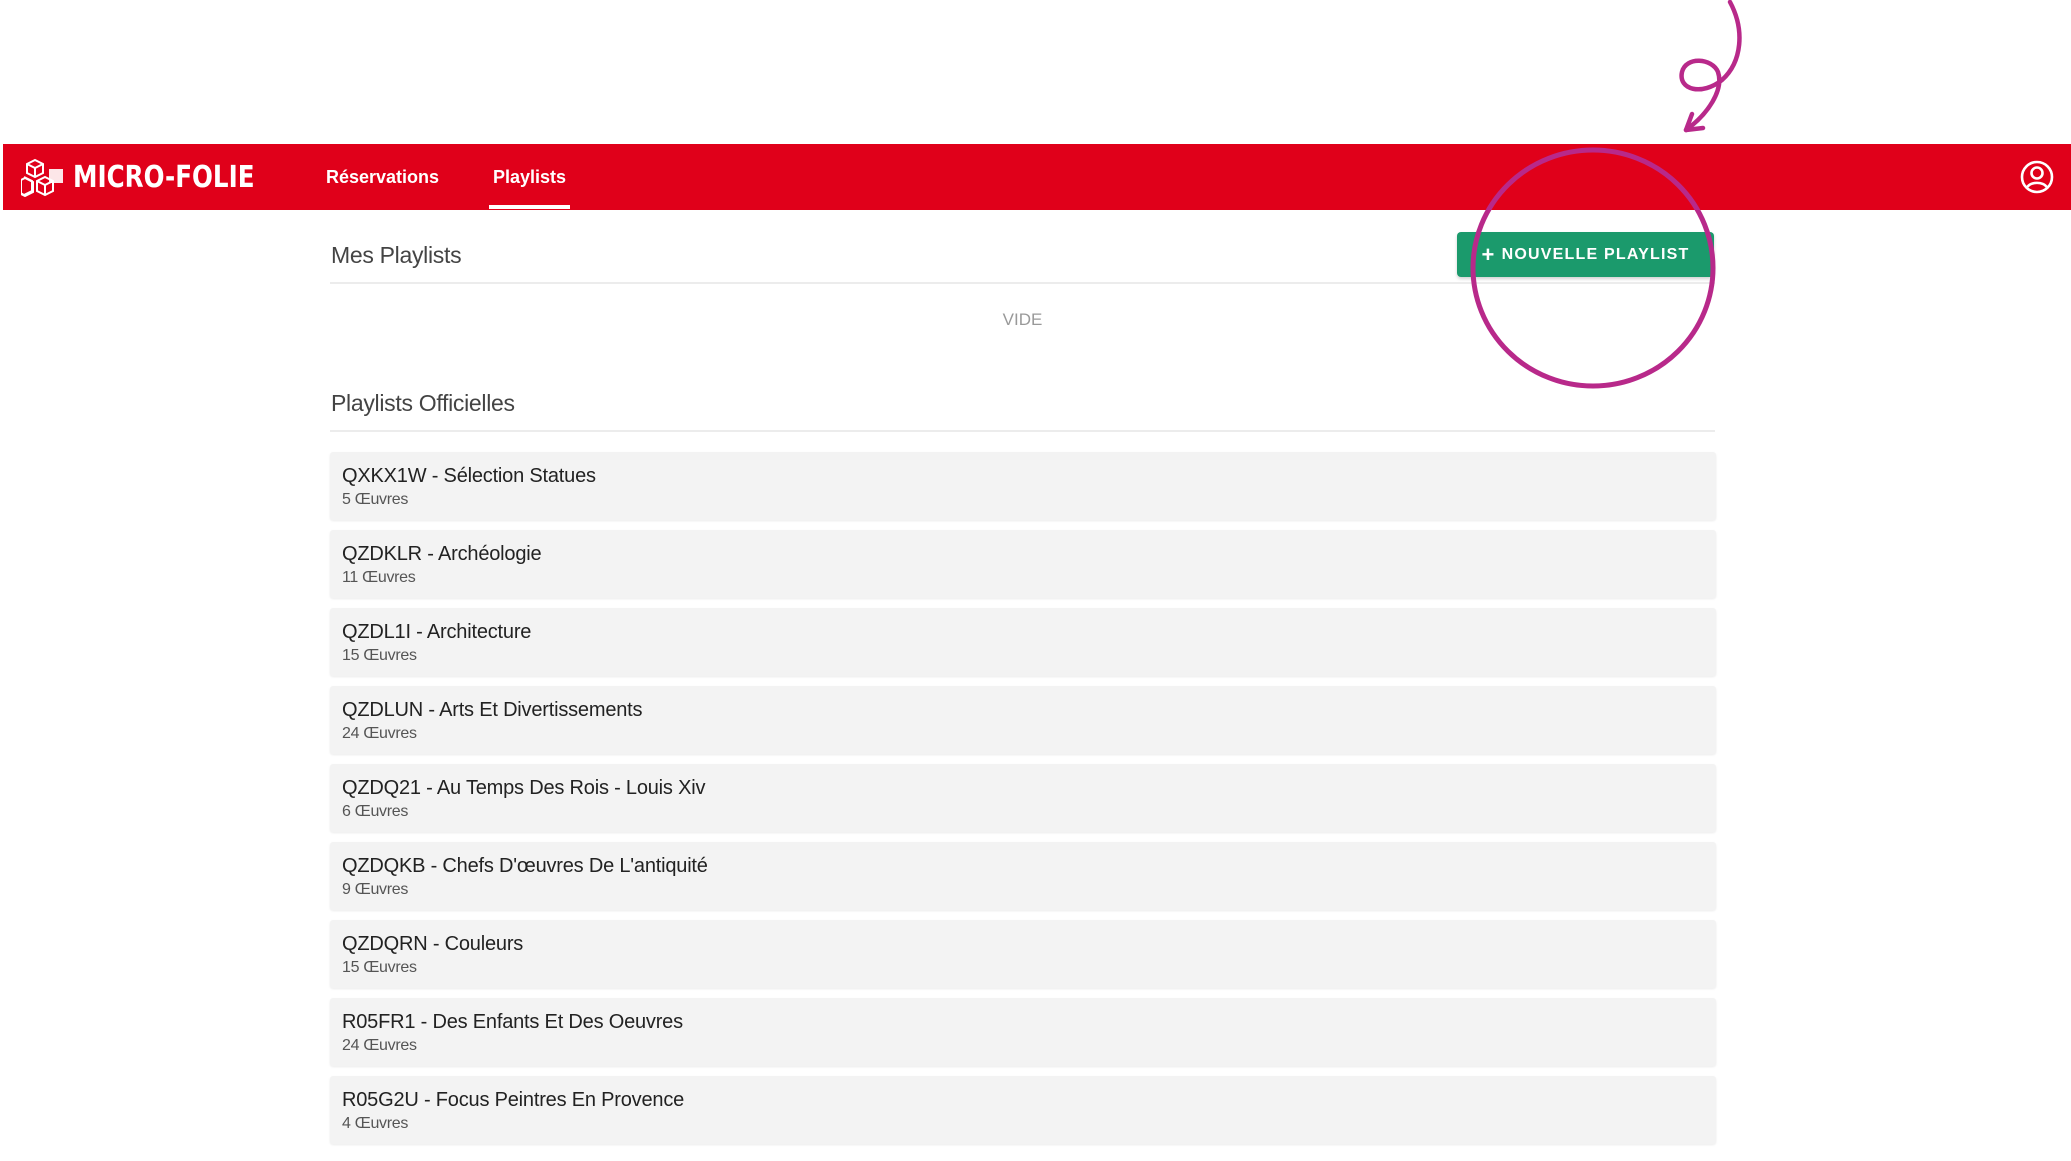 This screenshot has height=1161, width=2071. What do you see at coordinates (375, 499) in the screenshot?
I see `playlist-count: 5 Œuvres` at bounding box center [375, 499].